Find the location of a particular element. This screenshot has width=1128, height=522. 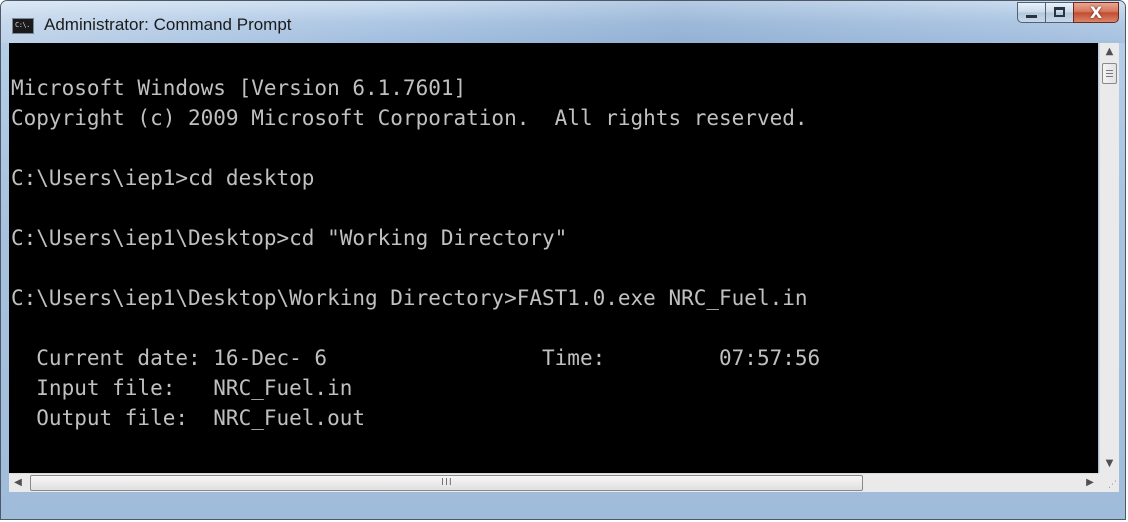

console-line: Output file: NRC_Fuel.out is located at coordinates (188, 418).